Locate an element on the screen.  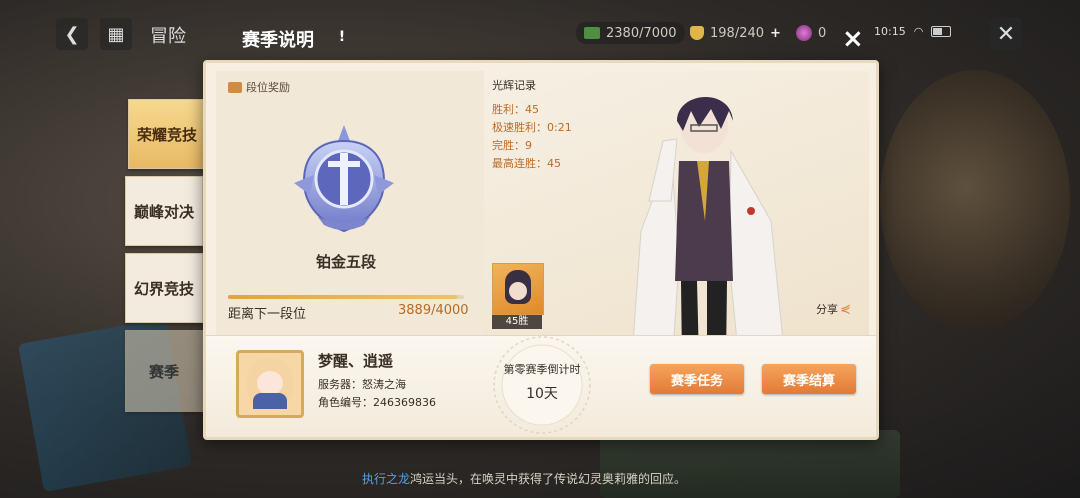
tab-fantasy-arena: 幻界竞技 is located at coordinates (164, 288).